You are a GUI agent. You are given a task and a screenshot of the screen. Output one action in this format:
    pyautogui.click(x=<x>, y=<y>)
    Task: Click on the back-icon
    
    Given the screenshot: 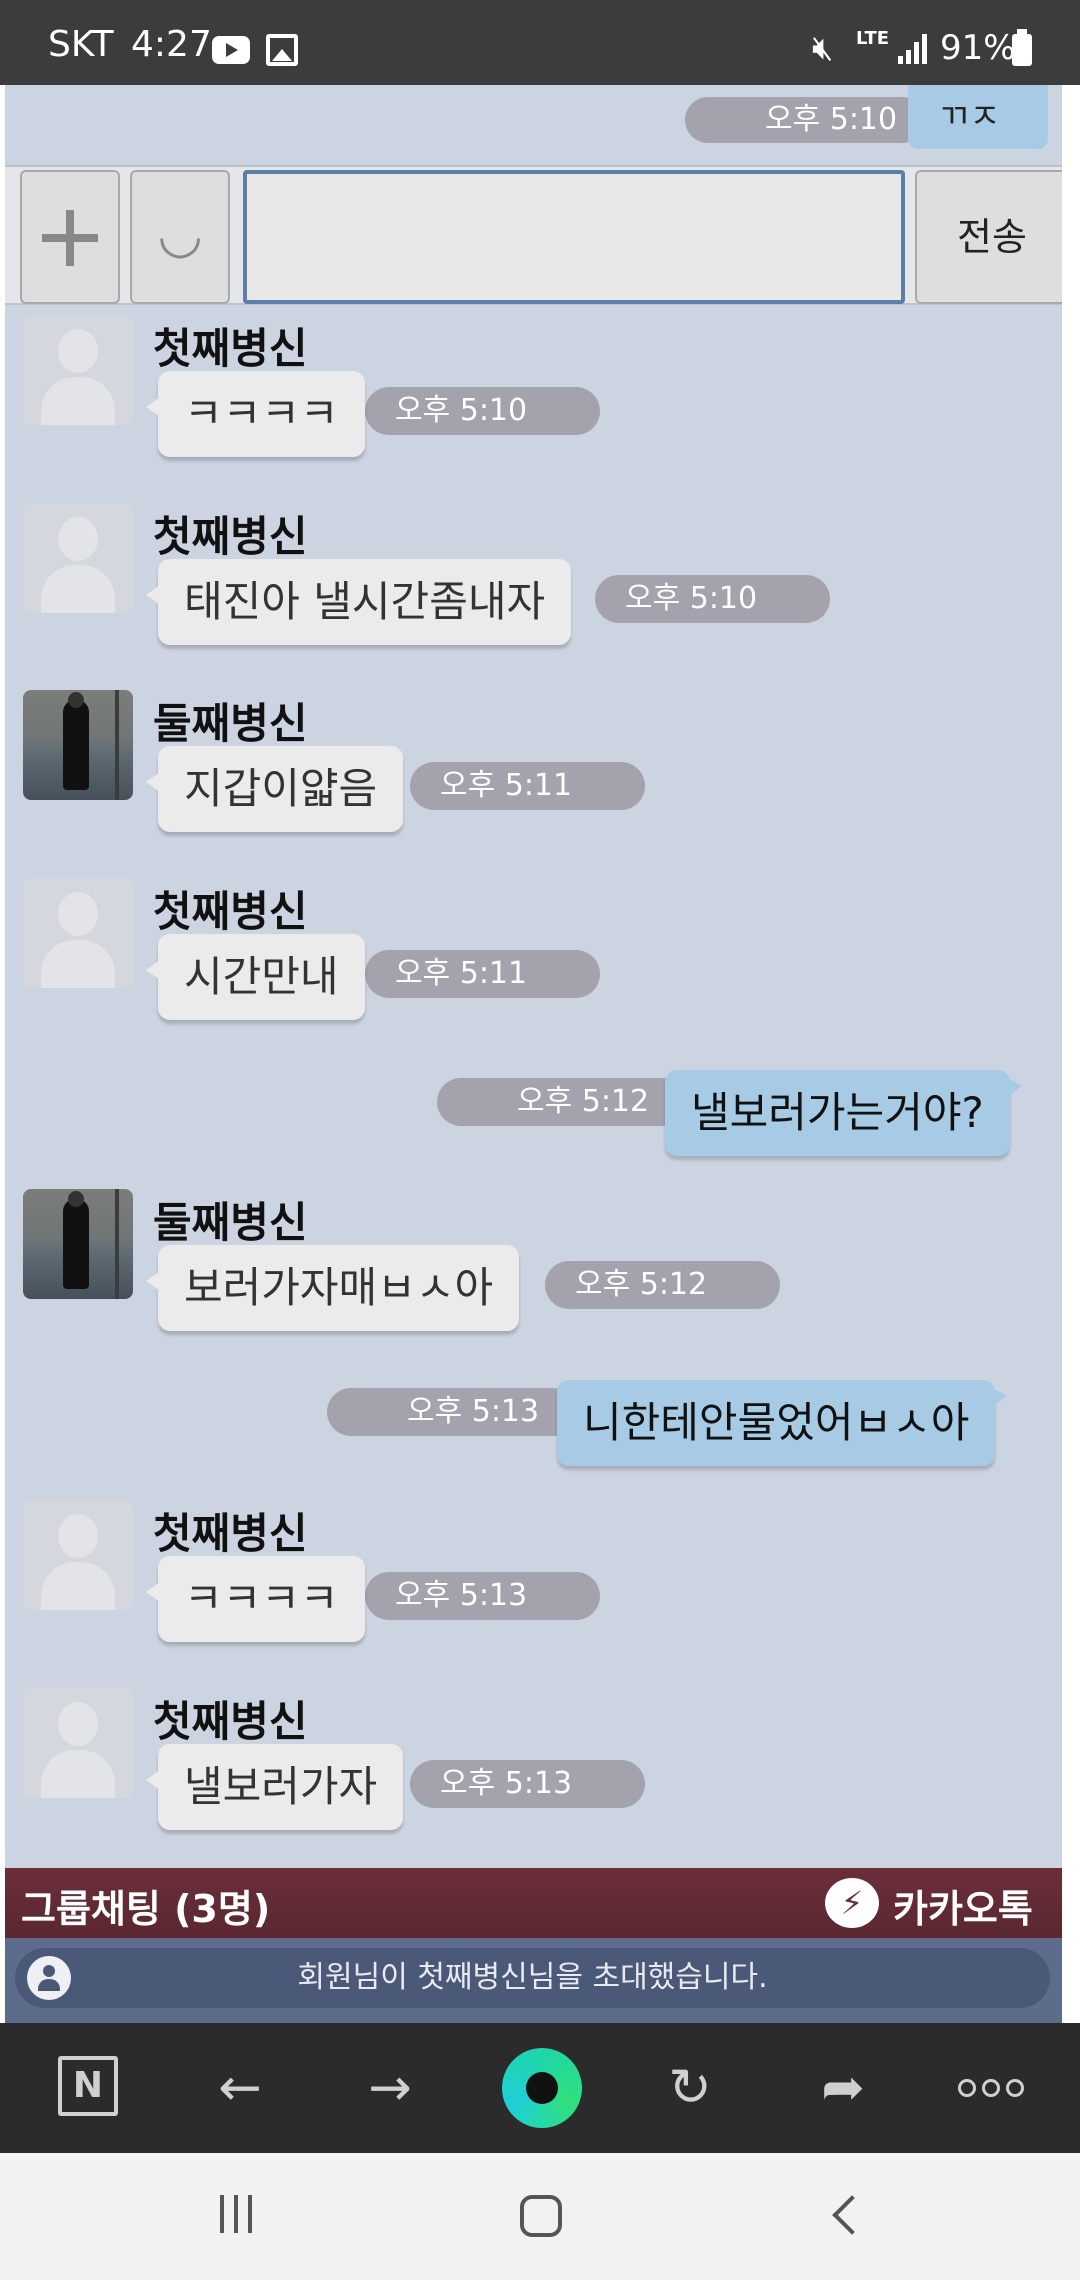 What is the action you would take?
    pyautogui.click(x=845, y=2215)
    